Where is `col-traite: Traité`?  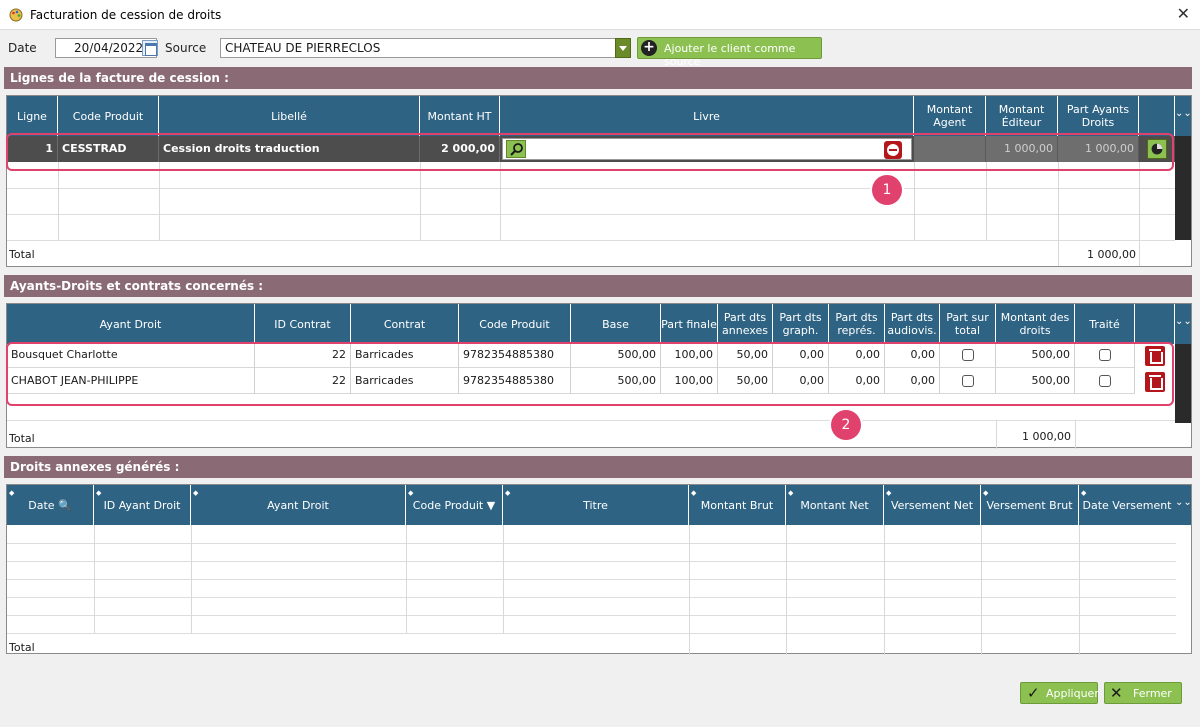 col-traite: Traité is located at coordinates (1105, 324).